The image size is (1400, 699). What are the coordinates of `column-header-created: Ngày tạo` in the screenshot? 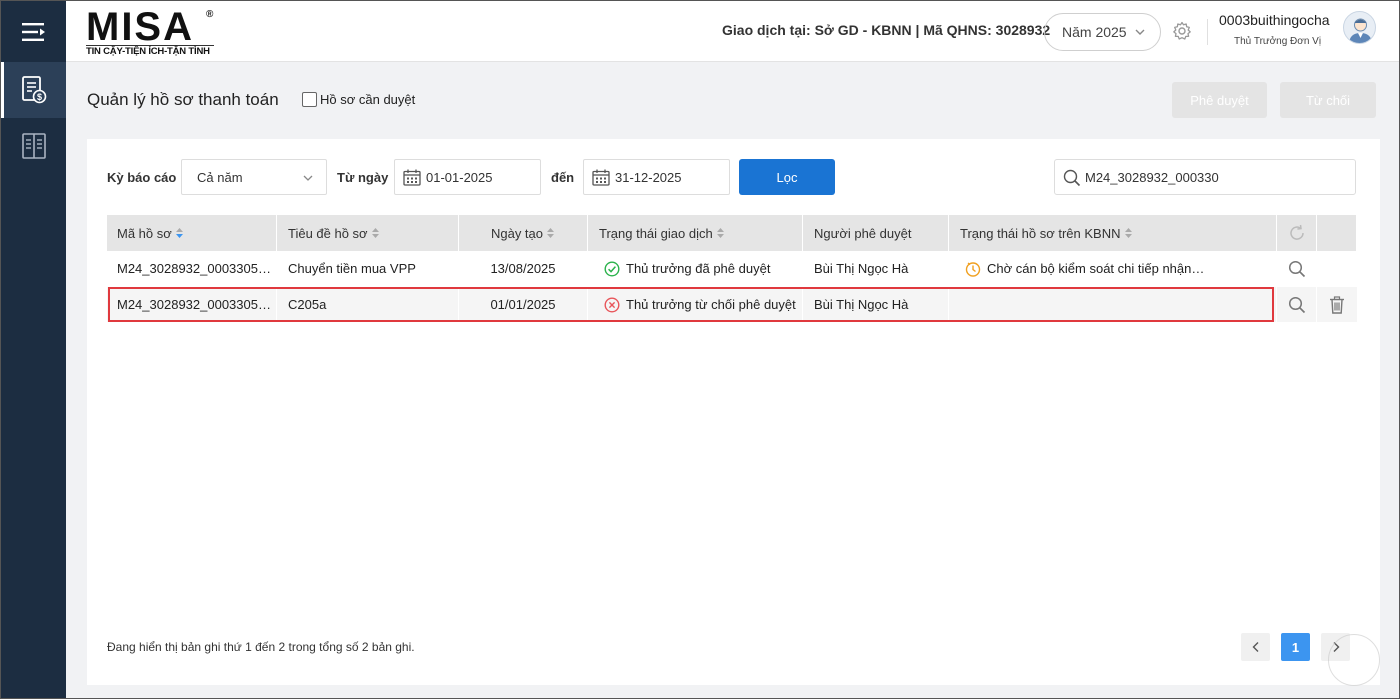 It's located at (523, 233).